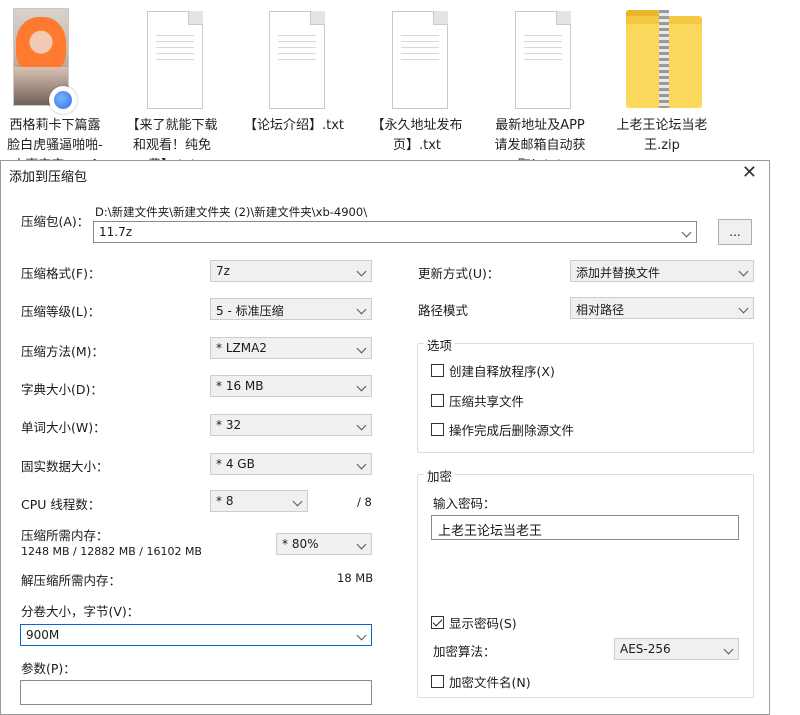 The height and width of the screenshot is (715, 800). What do you see at coordinates (464, 503) in the screenshot?
I see `password-label: 输入密码：` at bounding box center [464, 503].